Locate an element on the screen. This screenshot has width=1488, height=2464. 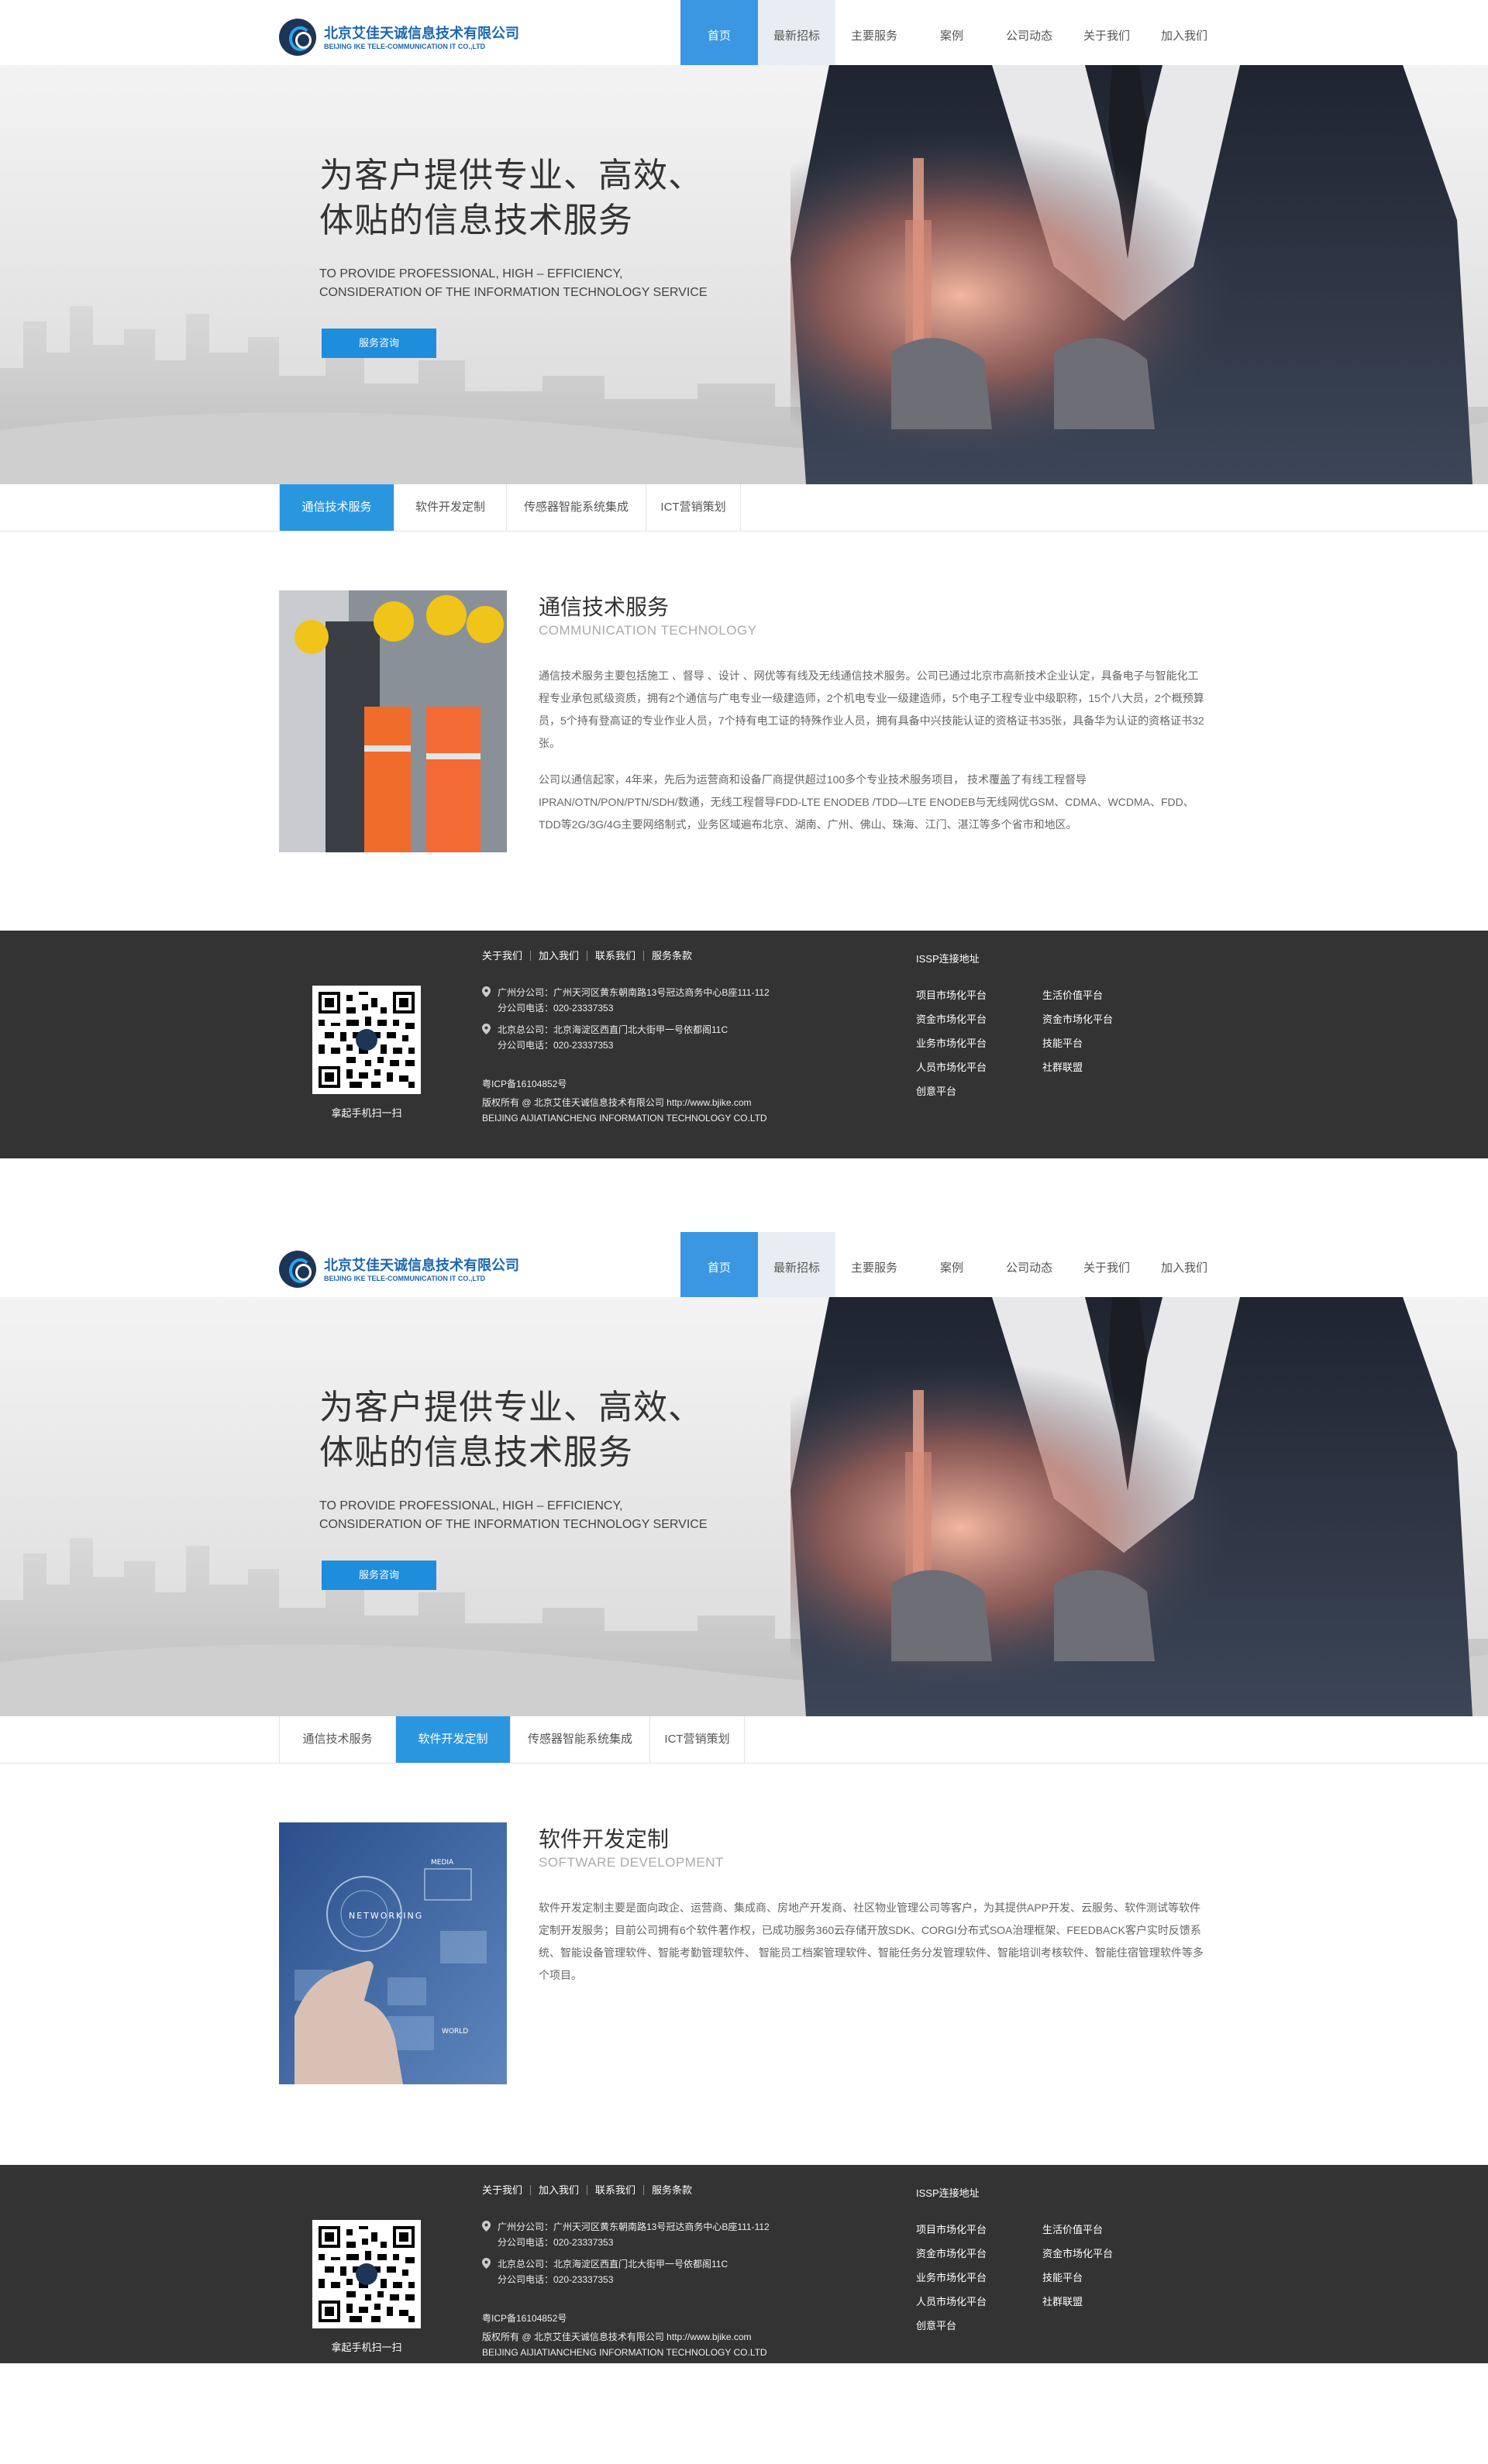
logo-name-cn: 北京艾佳天诚信息技术有限公司 is located at coordinates (421, 33).